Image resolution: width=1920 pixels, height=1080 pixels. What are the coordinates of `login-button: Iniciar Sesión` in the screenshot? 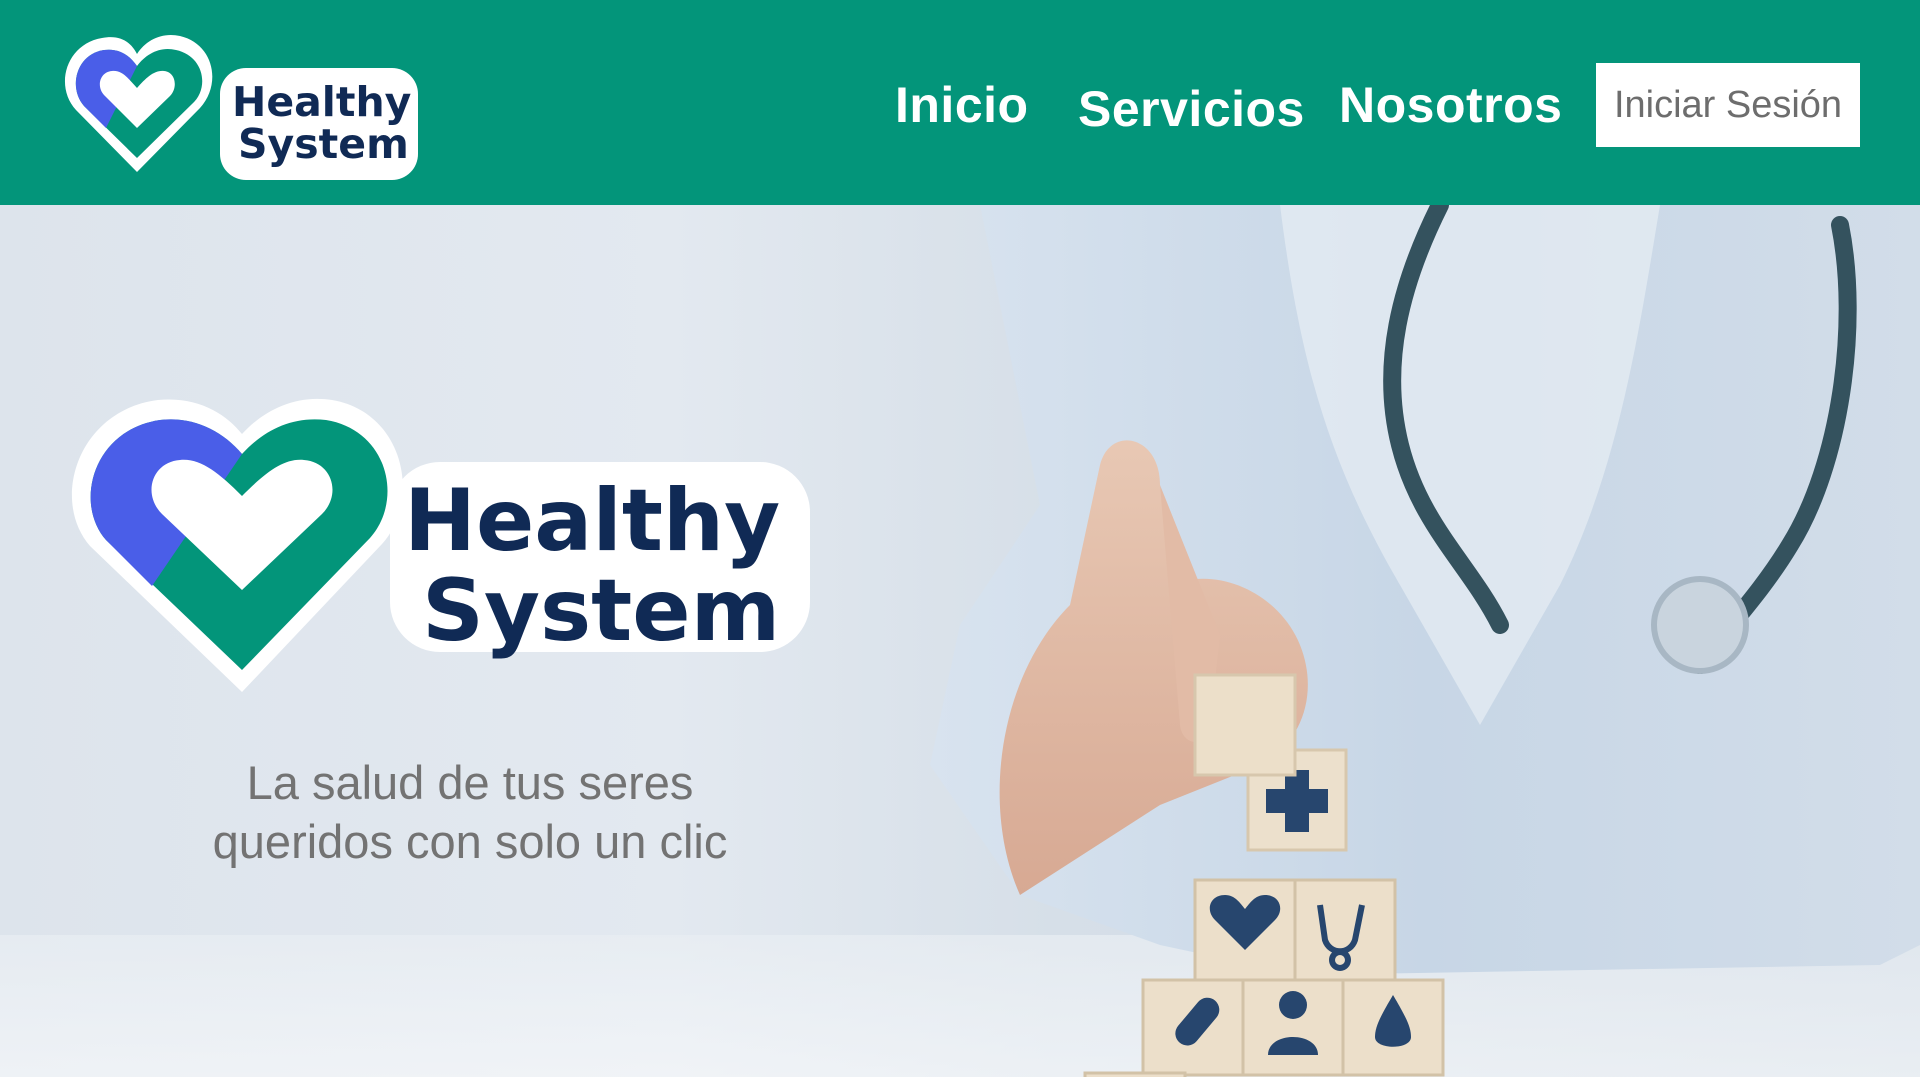 It's located at (1728, 105).